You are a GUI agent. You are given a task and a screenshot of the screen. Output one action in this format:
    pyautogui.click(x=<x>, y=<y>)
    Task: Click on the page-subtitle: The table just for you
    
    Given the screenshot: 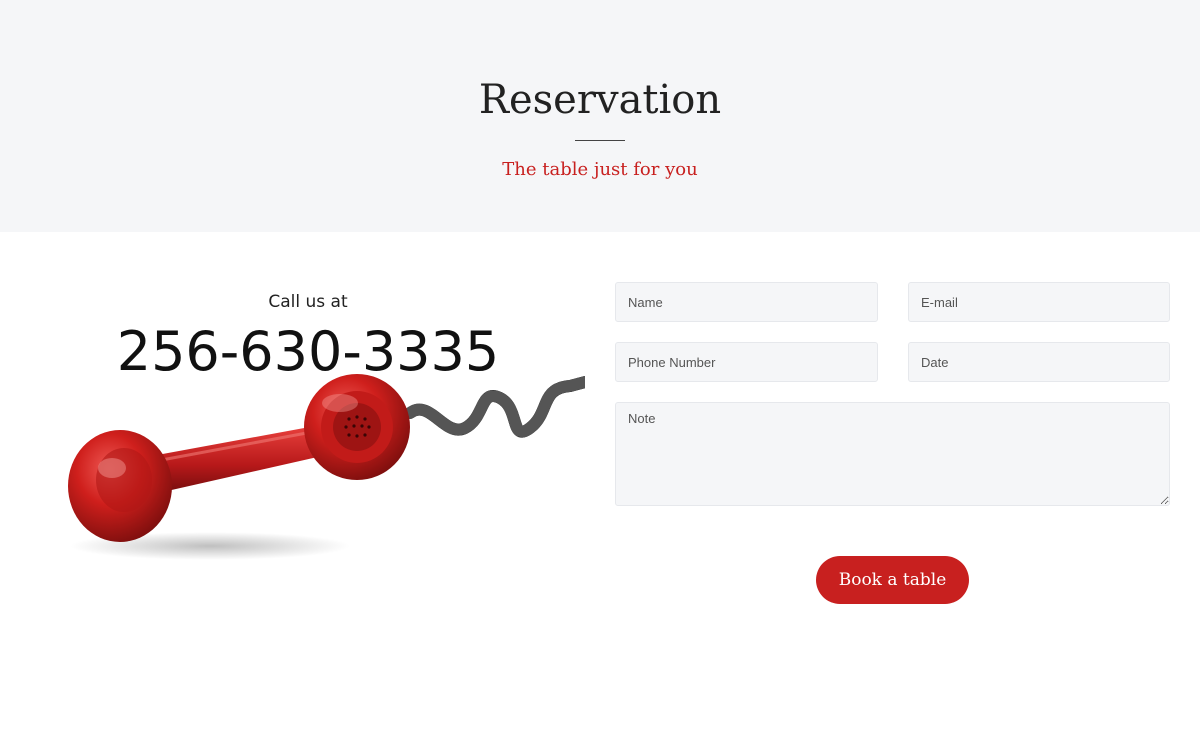 What is the action you would take?
    pyautogui.click(x=600, y=169)
    